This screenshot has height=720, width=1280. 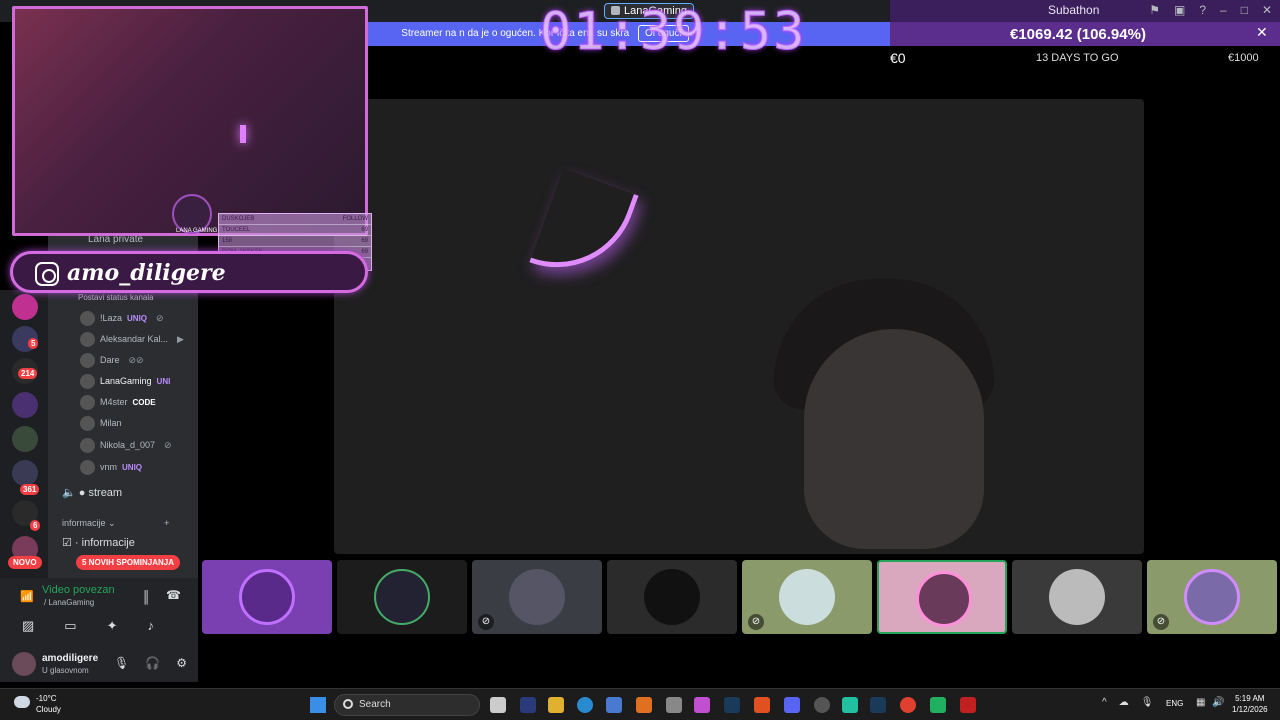 I want to click on follow-header-label: DUSKOJEB, so click(x=238, y=219).